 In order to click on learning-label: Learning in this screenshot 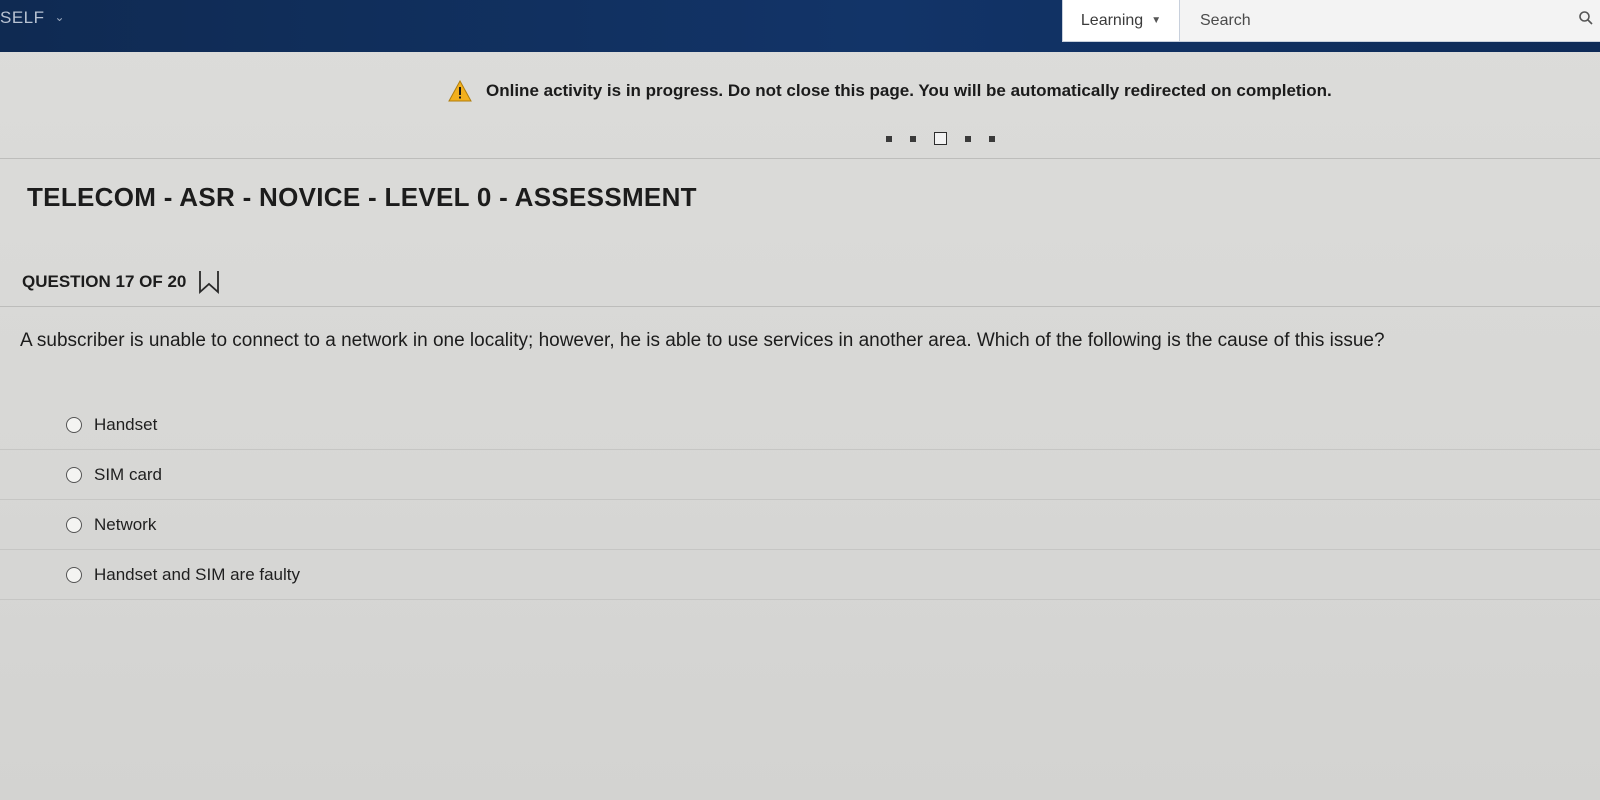, I will do `click(1112, 20)`.